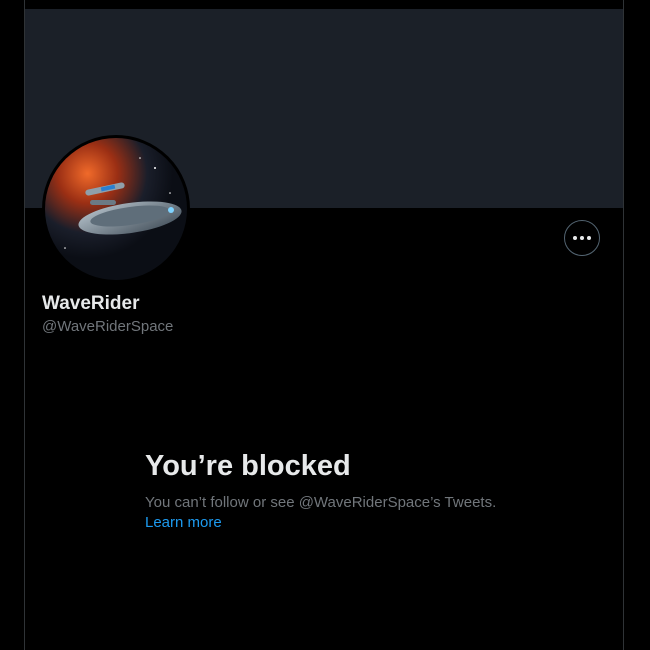  What do you see at coordinates (91, 303) in the screenshot?
I see `profile-display-name: WaveRider` at bounding box center [91, 303].